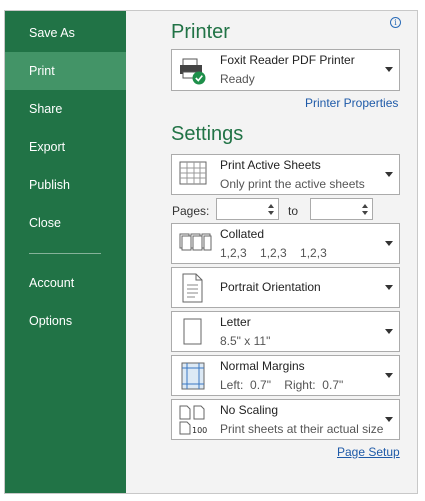 The height and width of the screenshot is (501, 425). I want to click on scaling-icon-text: 100, so click(199, 430).